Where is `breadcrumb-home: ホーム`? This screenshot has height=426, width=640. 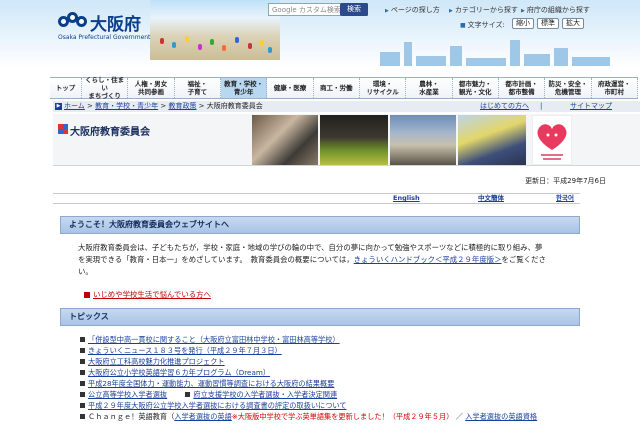 breadcrumb-home: ホーム is located at coordinates (74, 106).